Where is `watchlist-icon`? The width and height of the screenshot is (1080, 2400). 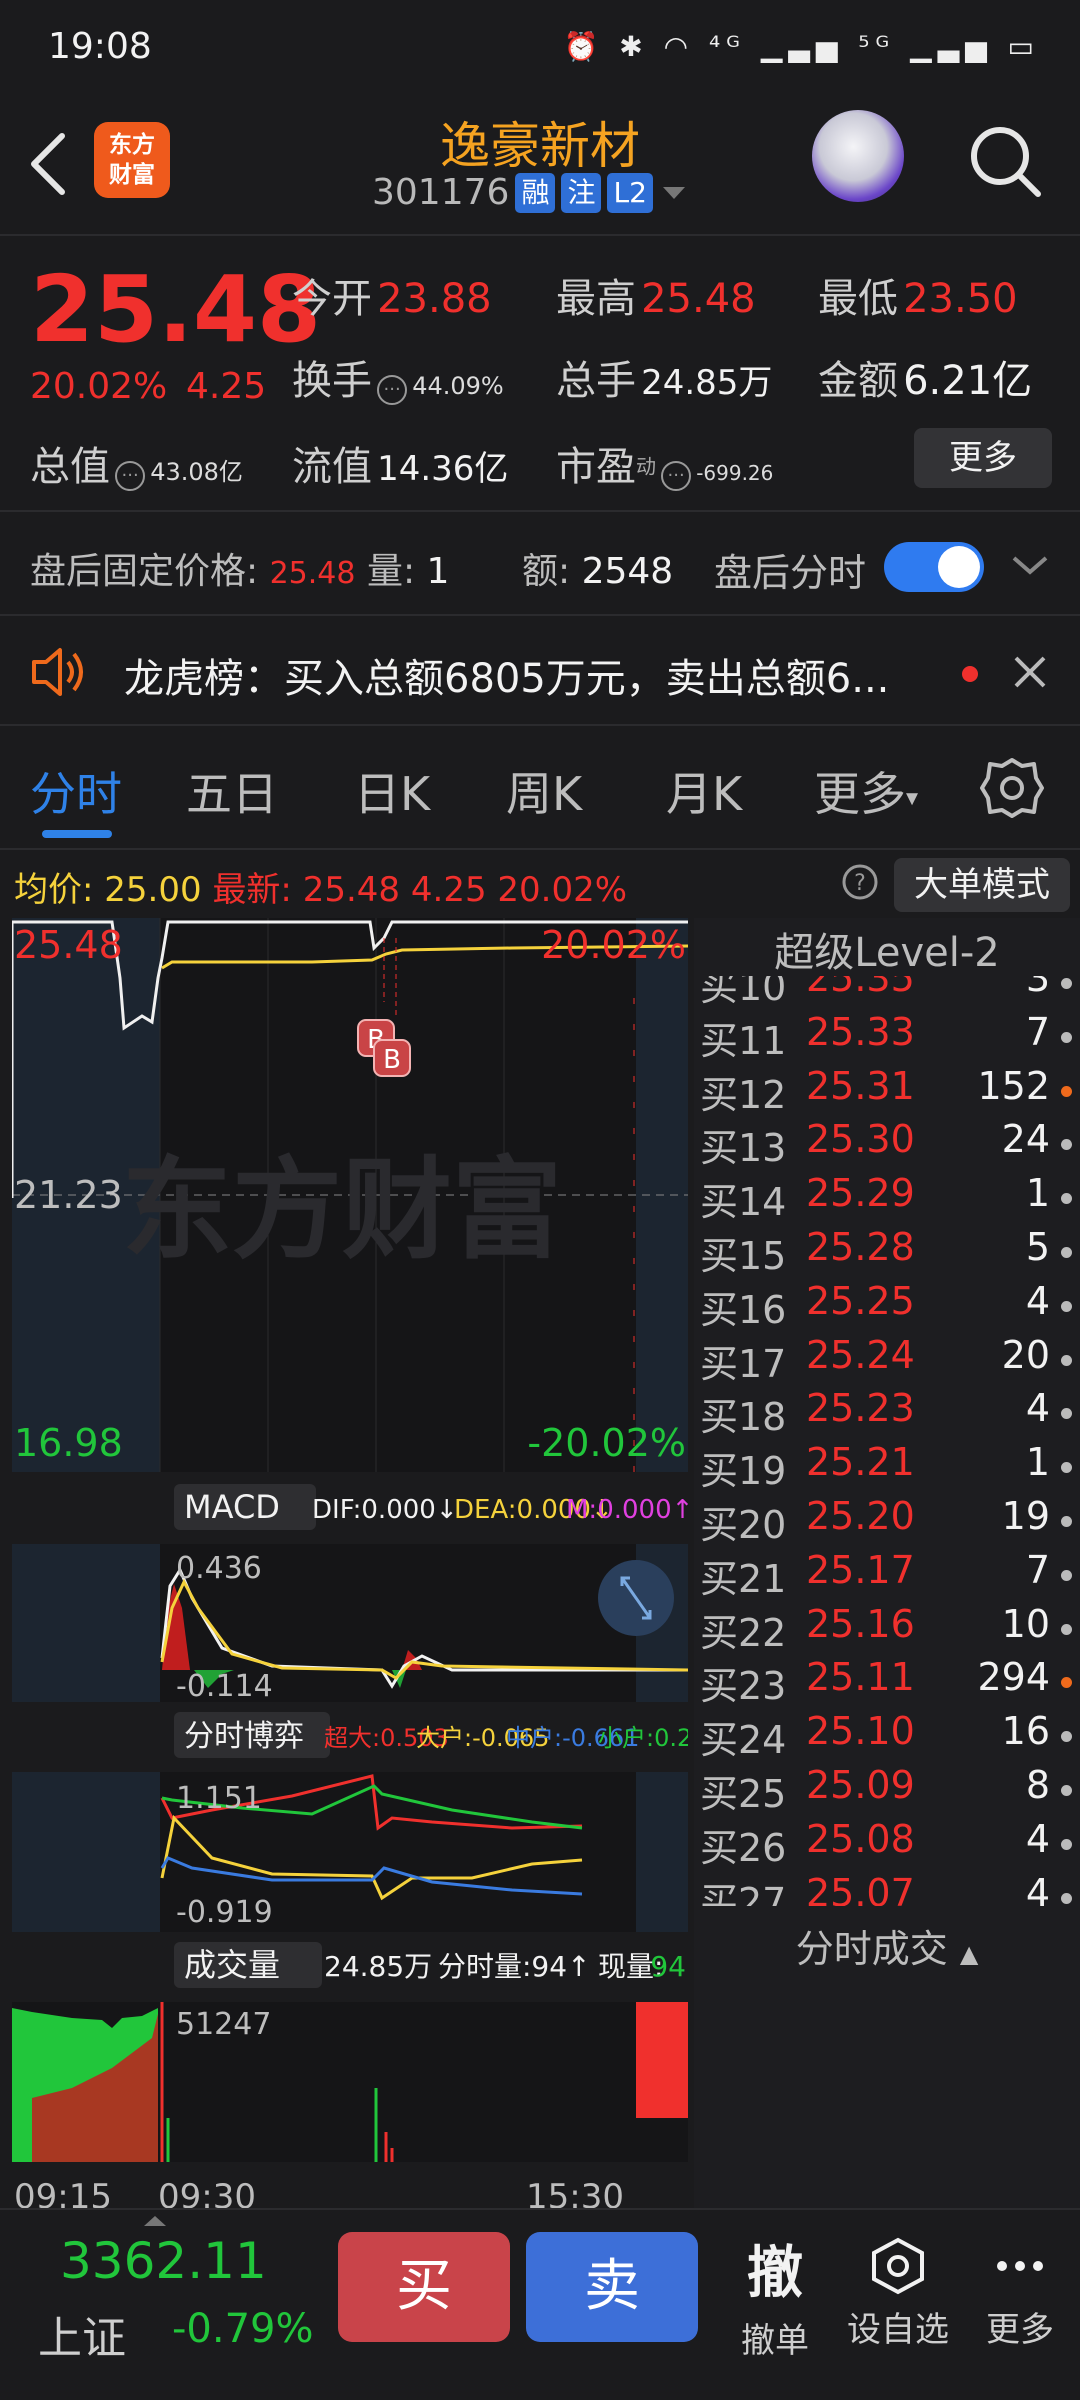
watchlist-icon is located at coordinates (898, 2266).